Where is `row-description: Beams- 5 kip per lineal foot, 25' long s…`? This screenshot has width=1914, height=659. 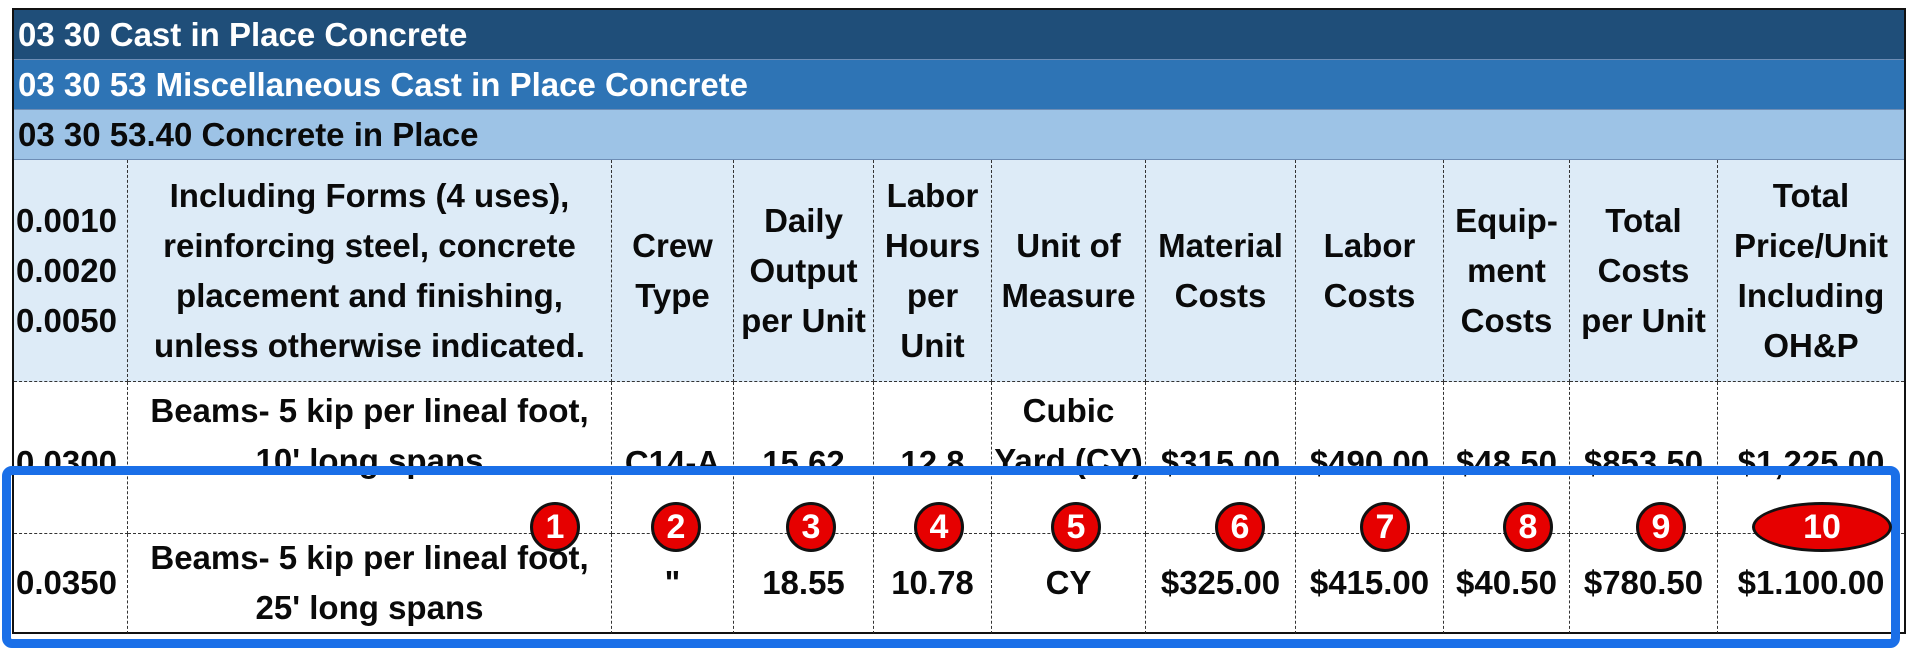
row-description: Beams- 5 kip per lineal foot, 25' long s… is located at coordinates (370, 584).